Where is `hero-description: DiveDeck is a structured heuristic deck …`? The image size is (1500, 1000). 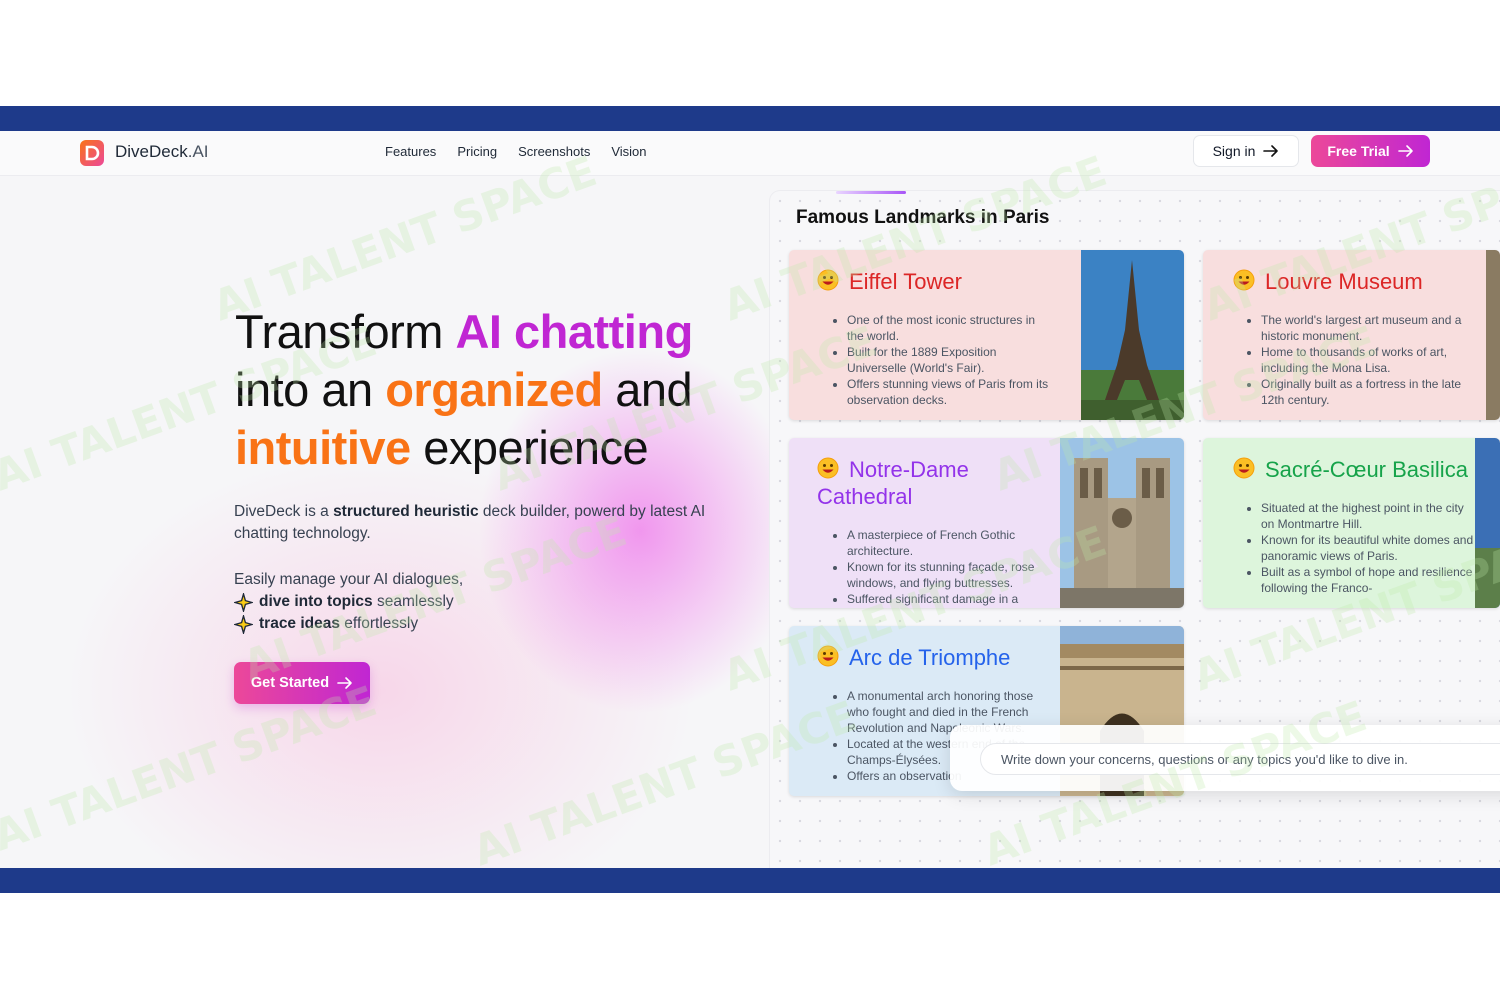 hero-description: DiveDeck is a structured heuristic deck … is located at coordinates (470, 522).